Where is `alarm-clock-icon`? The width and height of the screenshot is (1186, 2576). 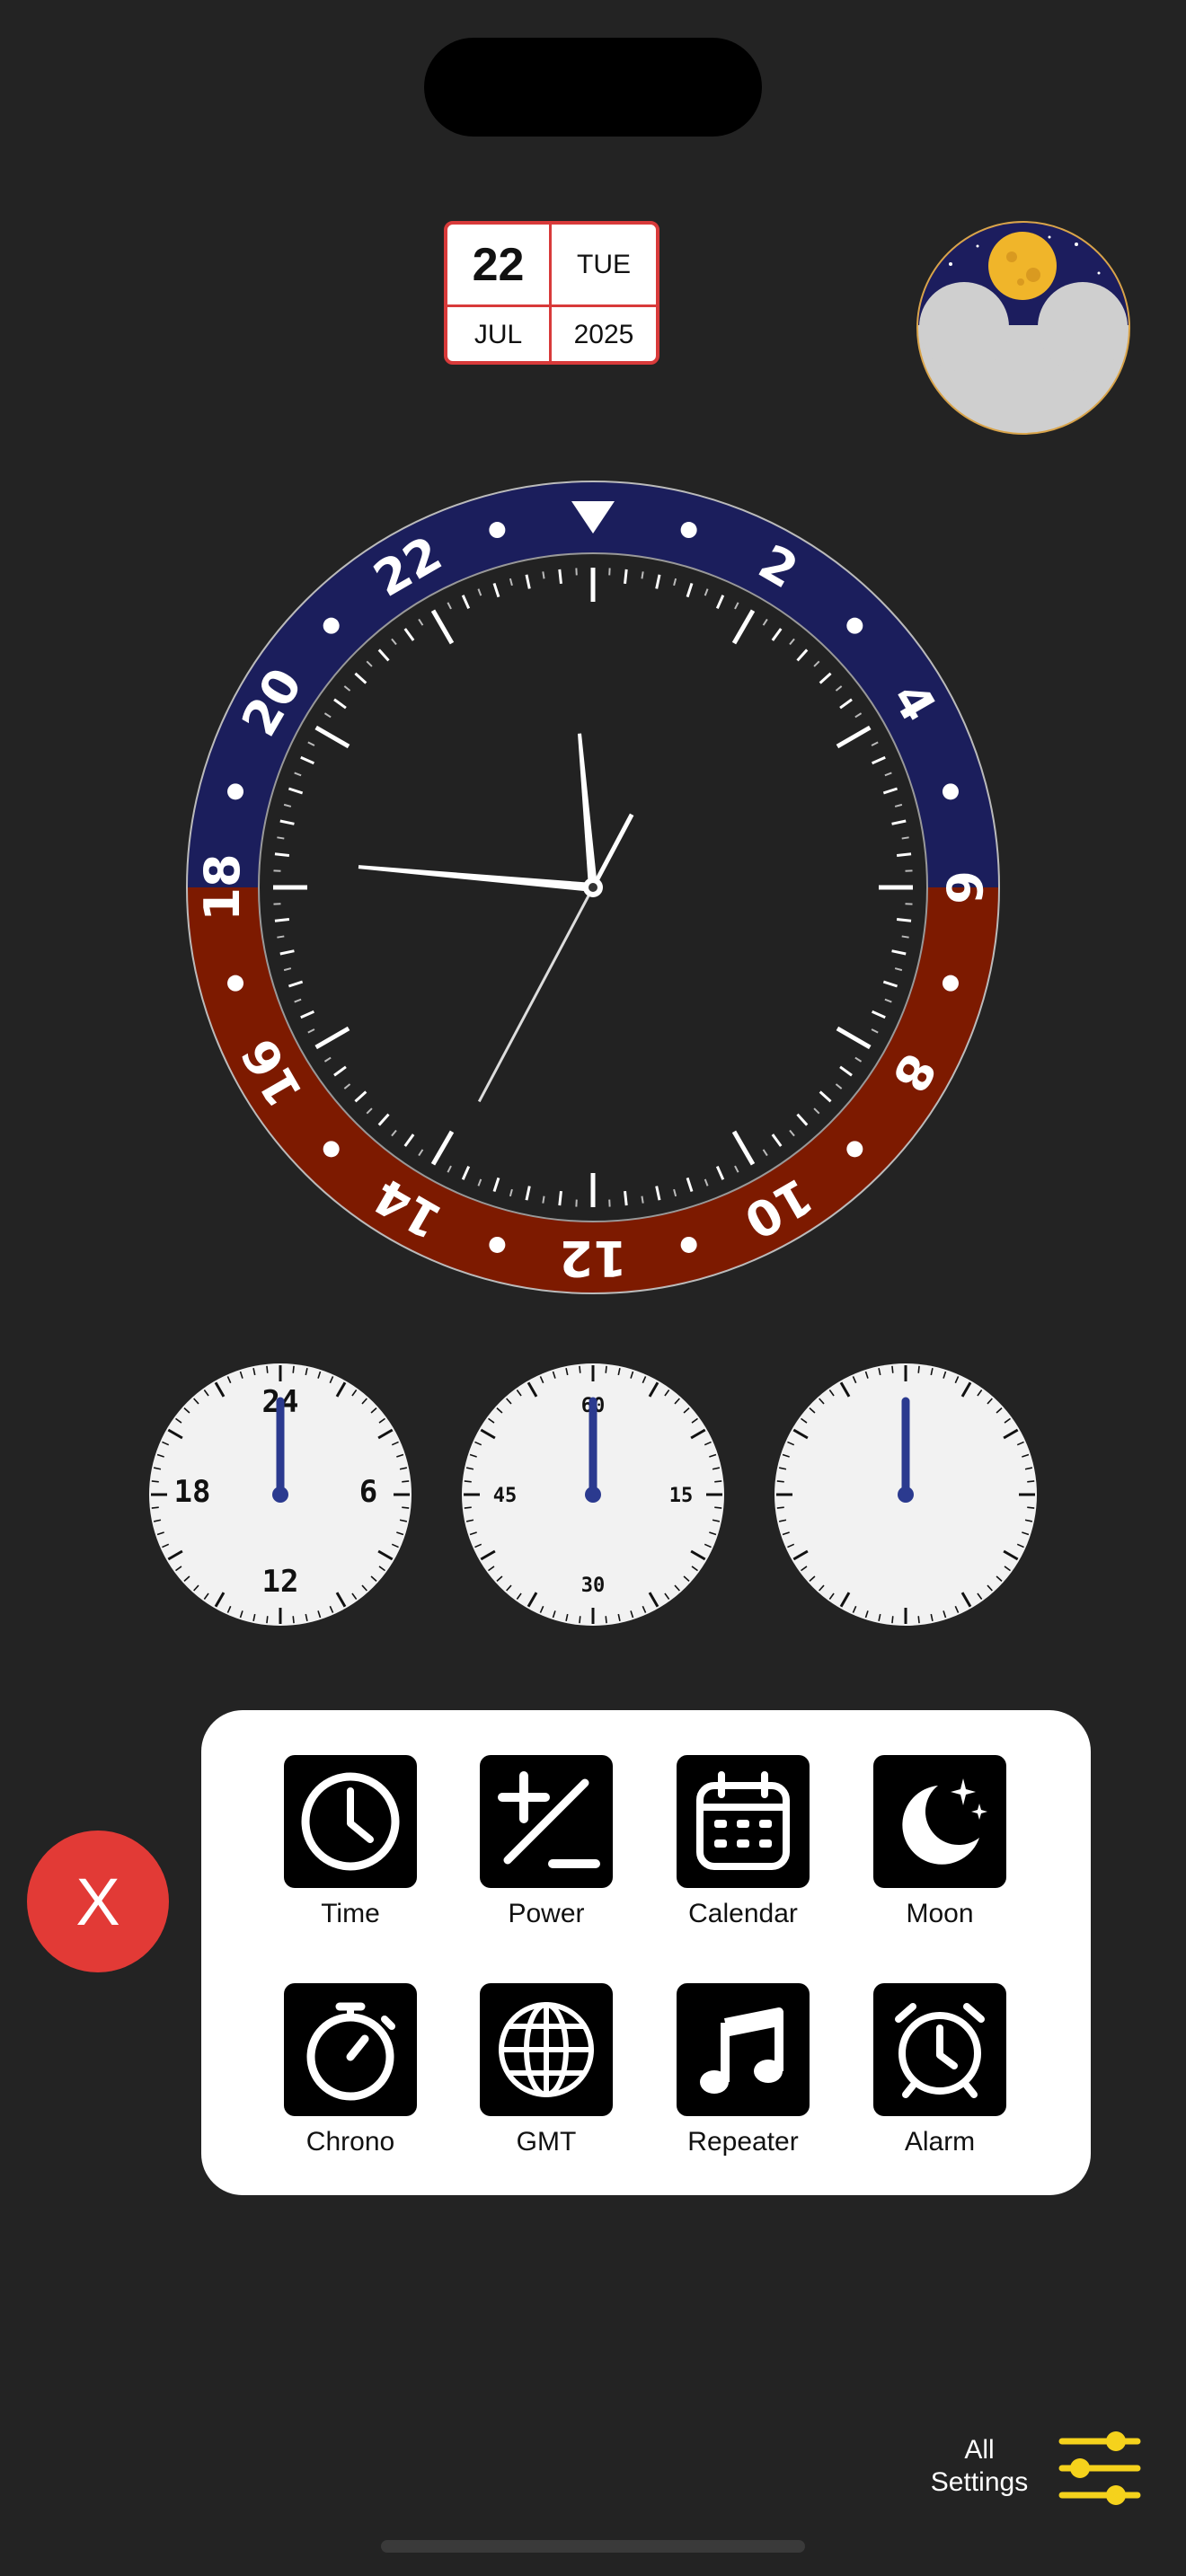 alarm-clock-icon is located at coordinates (939, 2049).